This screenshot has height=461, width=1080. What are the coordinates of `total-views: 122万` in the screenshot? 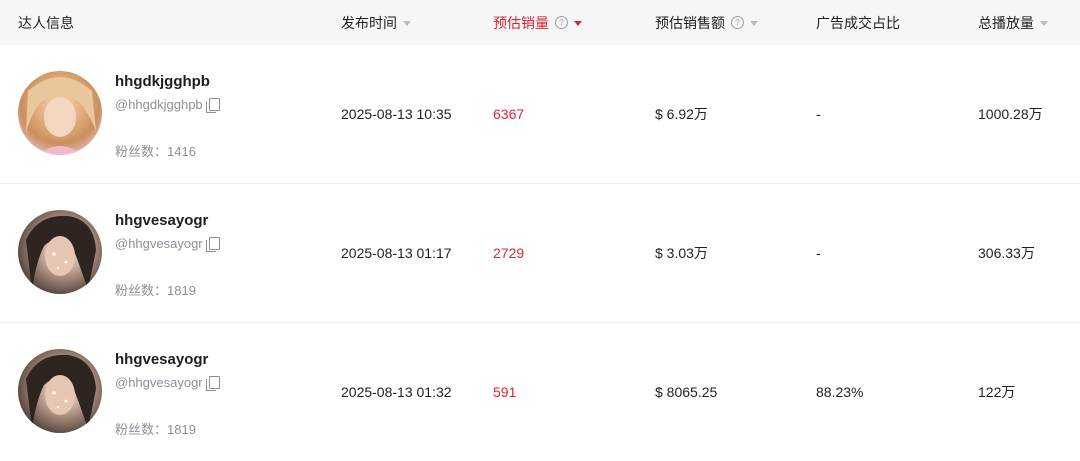 It's located at (997, 392).